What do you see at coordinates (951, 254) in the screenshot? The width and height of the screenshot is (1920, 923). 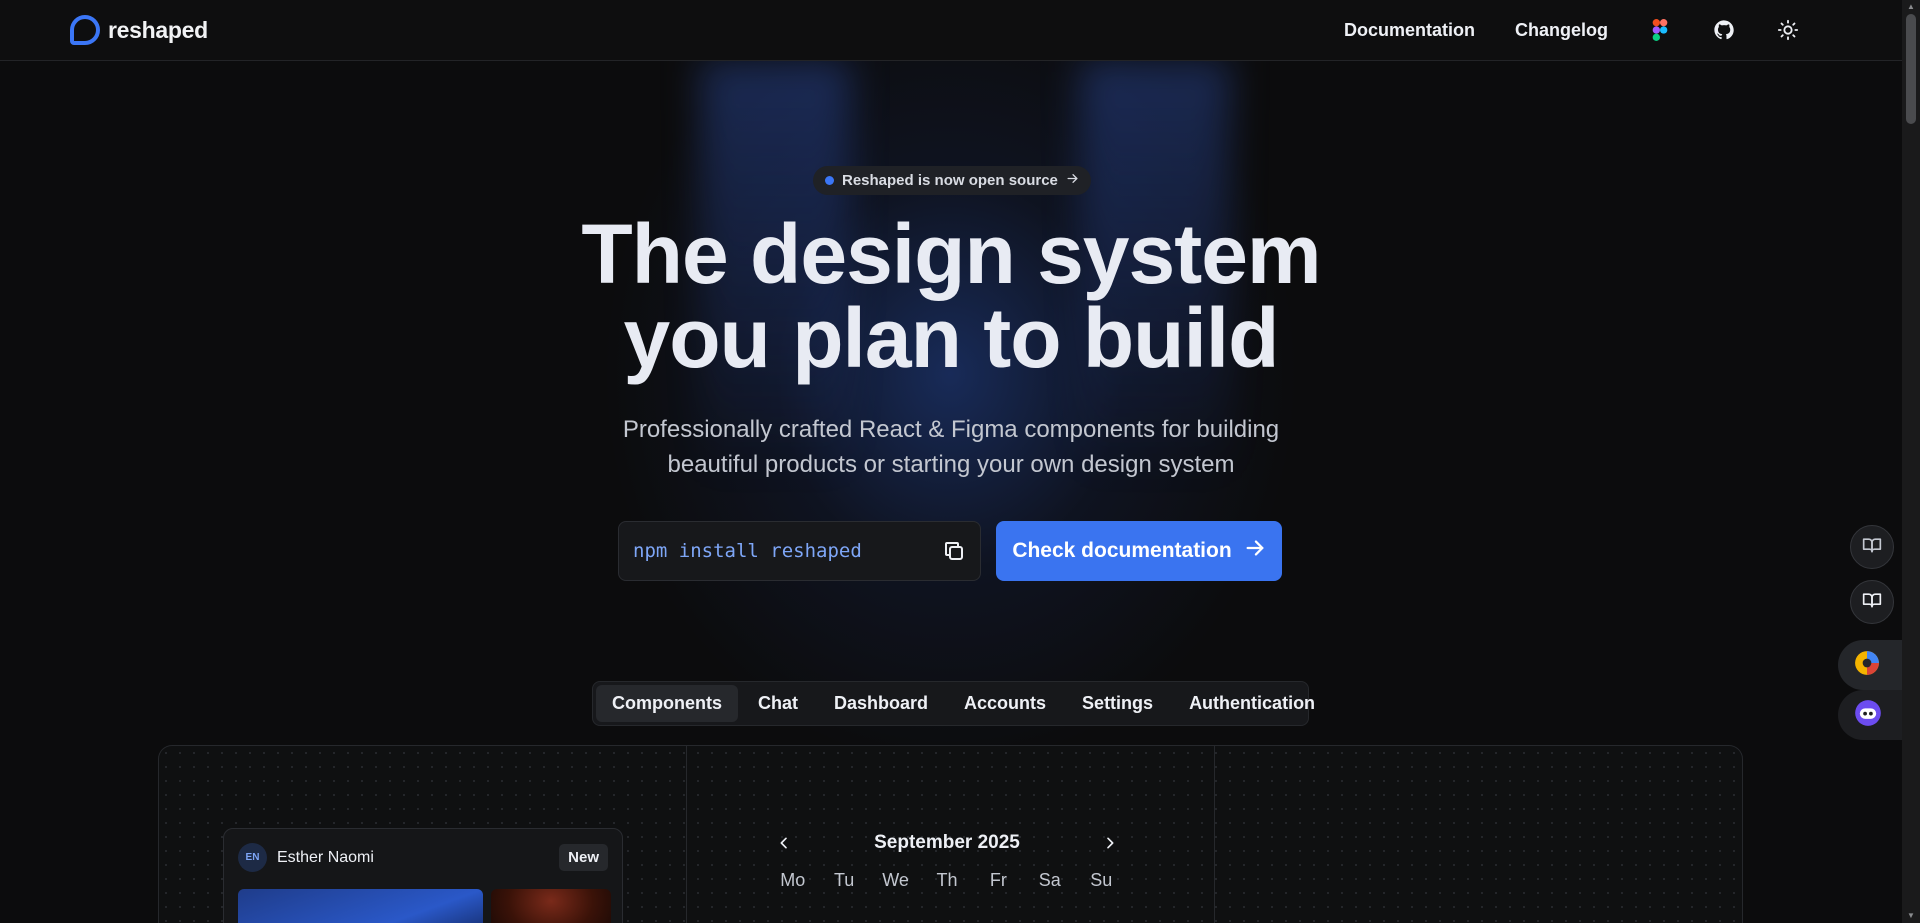 I see `headline-line-1: The design system` at bounding box center [951, 254].